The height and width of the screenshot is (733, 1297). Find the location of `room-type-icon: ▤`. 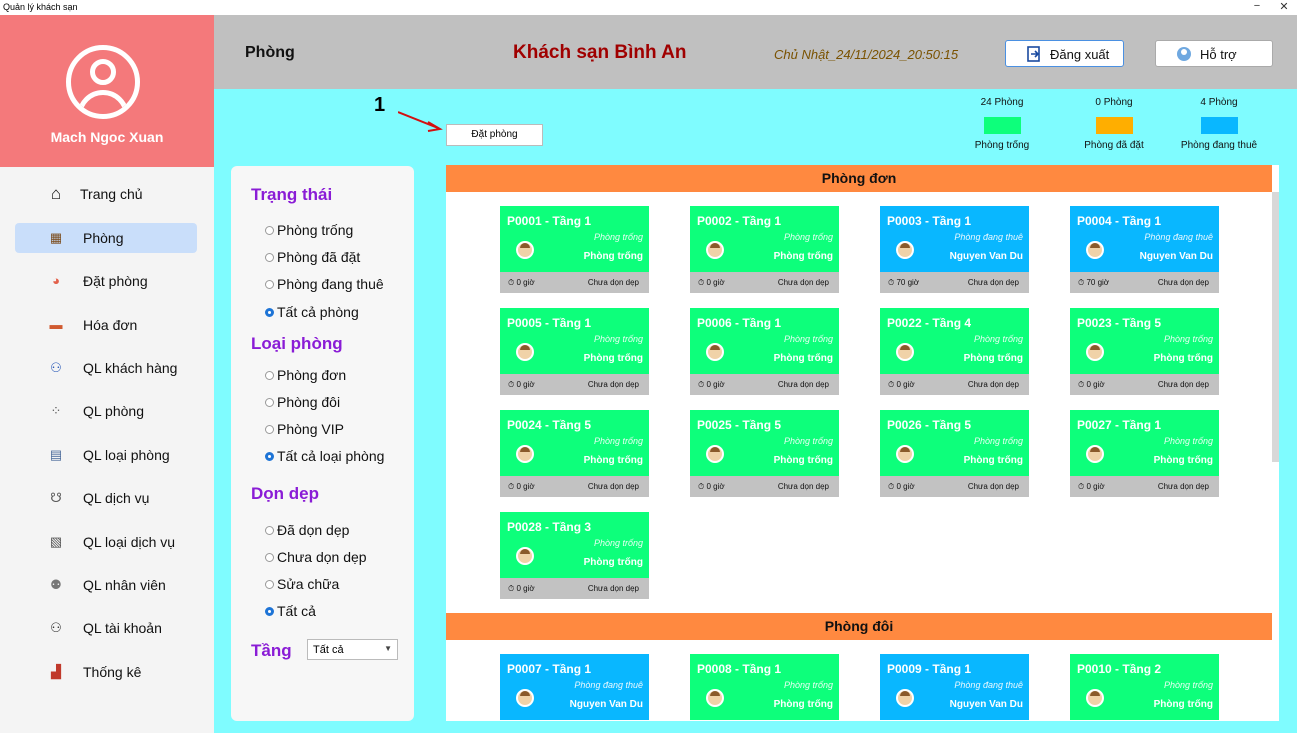

room-type-icon: ▤ is located at coordinates (56, 454).